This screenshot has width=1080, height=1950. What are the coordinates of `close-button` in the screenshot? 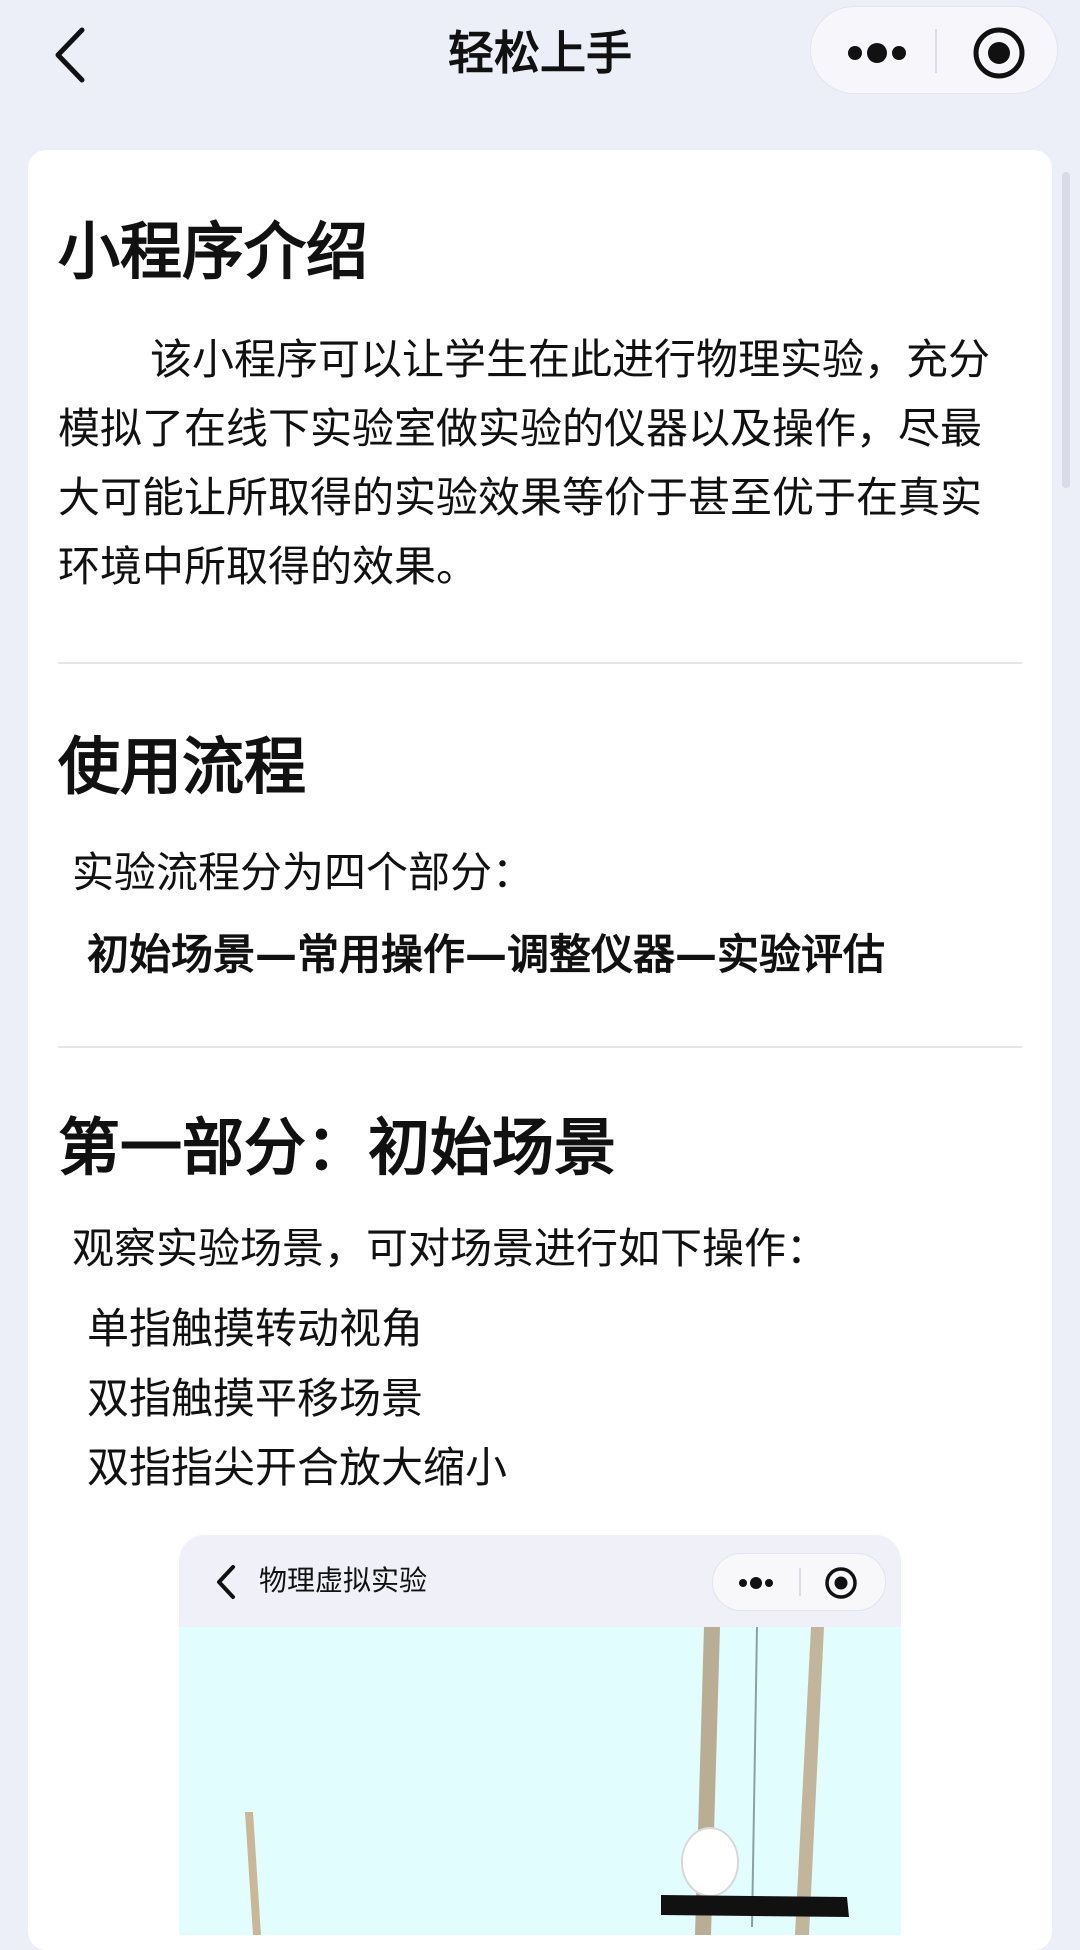 It's located at (998, 51).